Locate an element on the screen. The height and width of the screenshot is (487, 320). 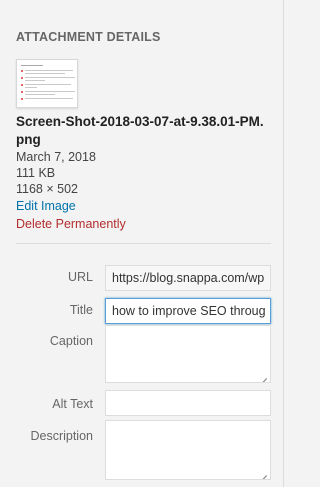
title-label: Title is located at coordinates (81, 310).